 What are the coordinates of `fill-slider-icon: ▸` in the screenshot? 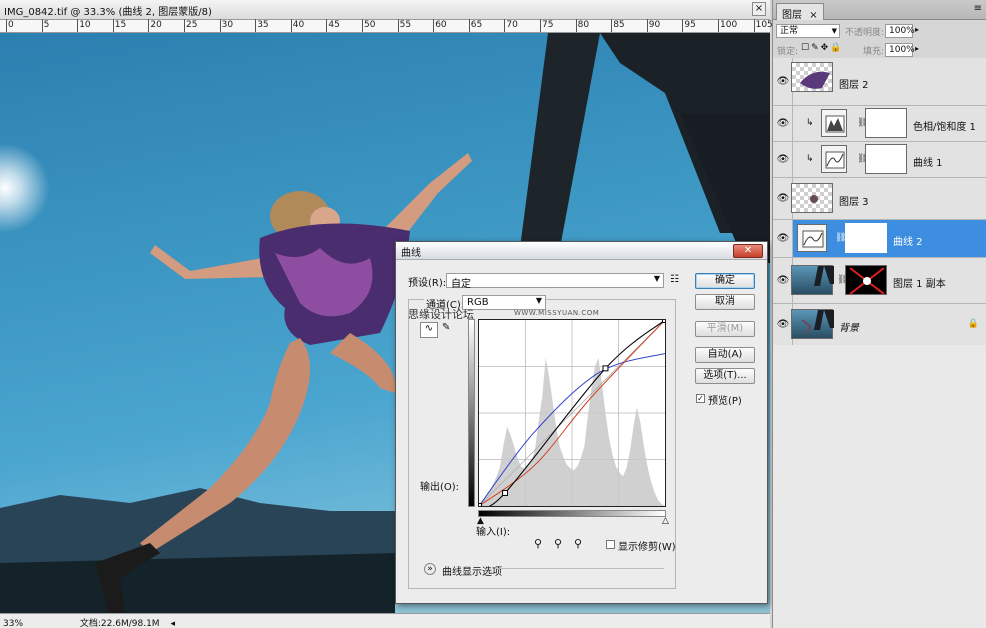 It's located at (917, 48).